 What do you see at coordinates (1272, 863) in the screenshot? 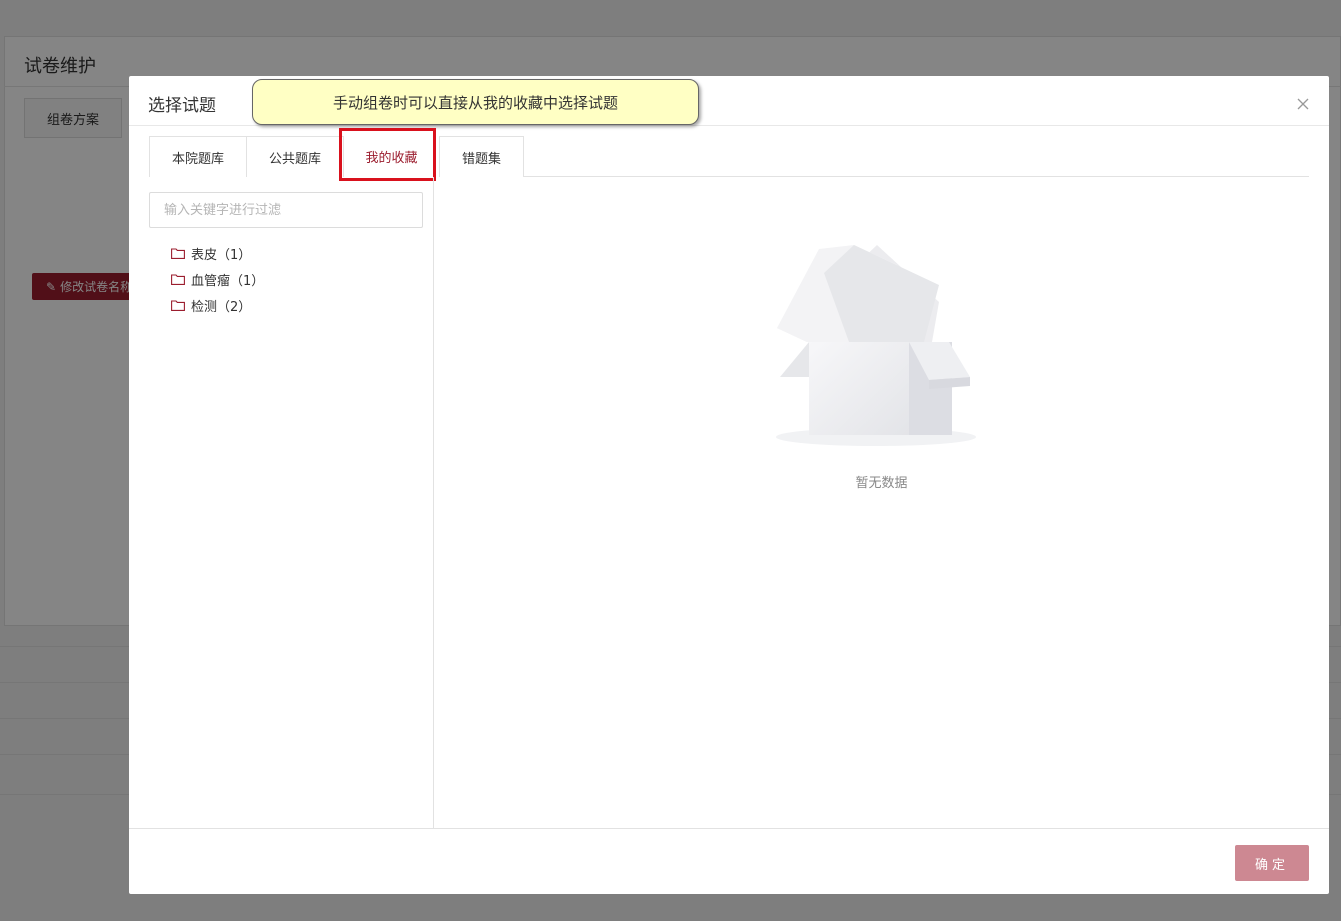
I see `confirm-button: 确定` at bounding box center [1272, 863].